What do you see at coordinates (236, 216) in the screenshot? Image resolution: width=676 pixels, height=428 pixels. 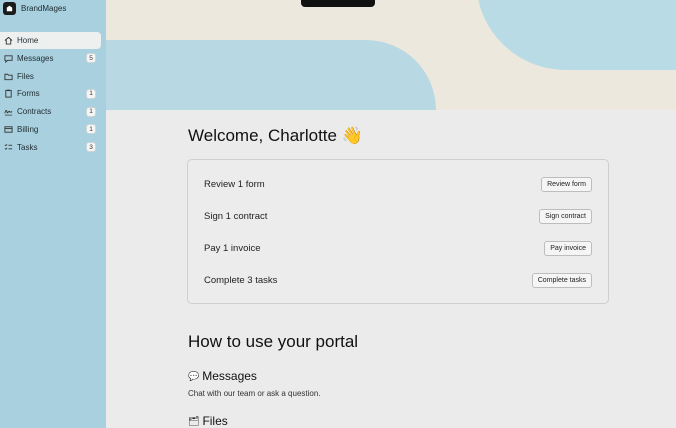 I see `task-label: Sign 1 contract` at bounding box center [236, 216].